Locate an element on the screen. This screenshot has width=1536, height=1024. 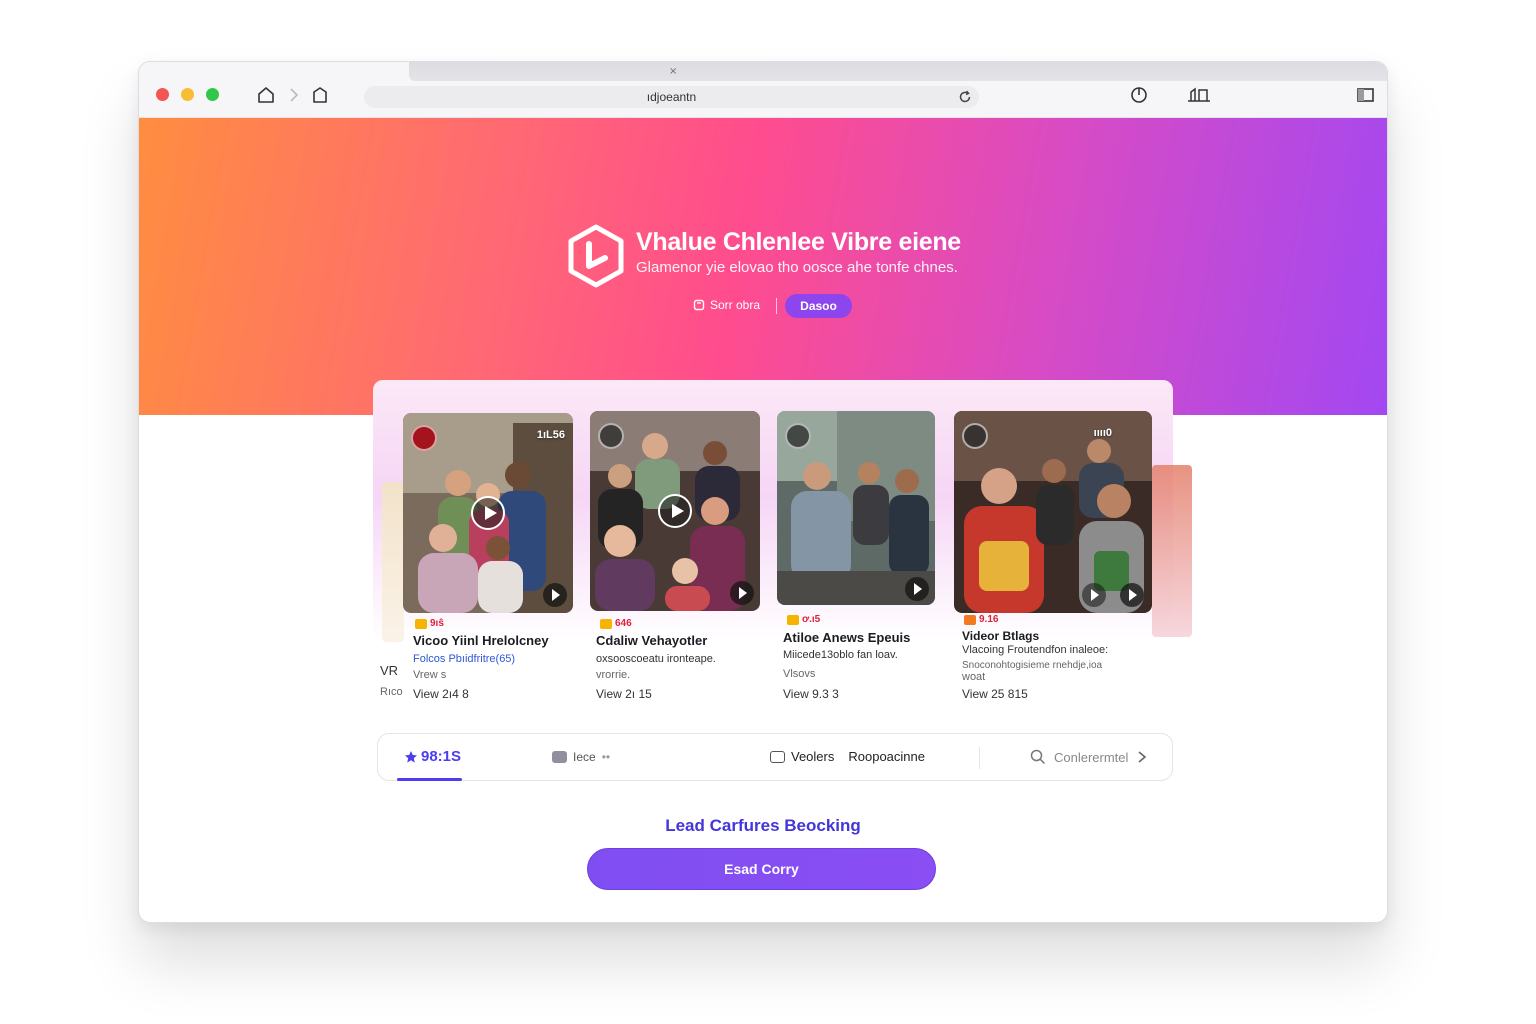
peek-label-small: Rıco is located at coordinates (391, 692).